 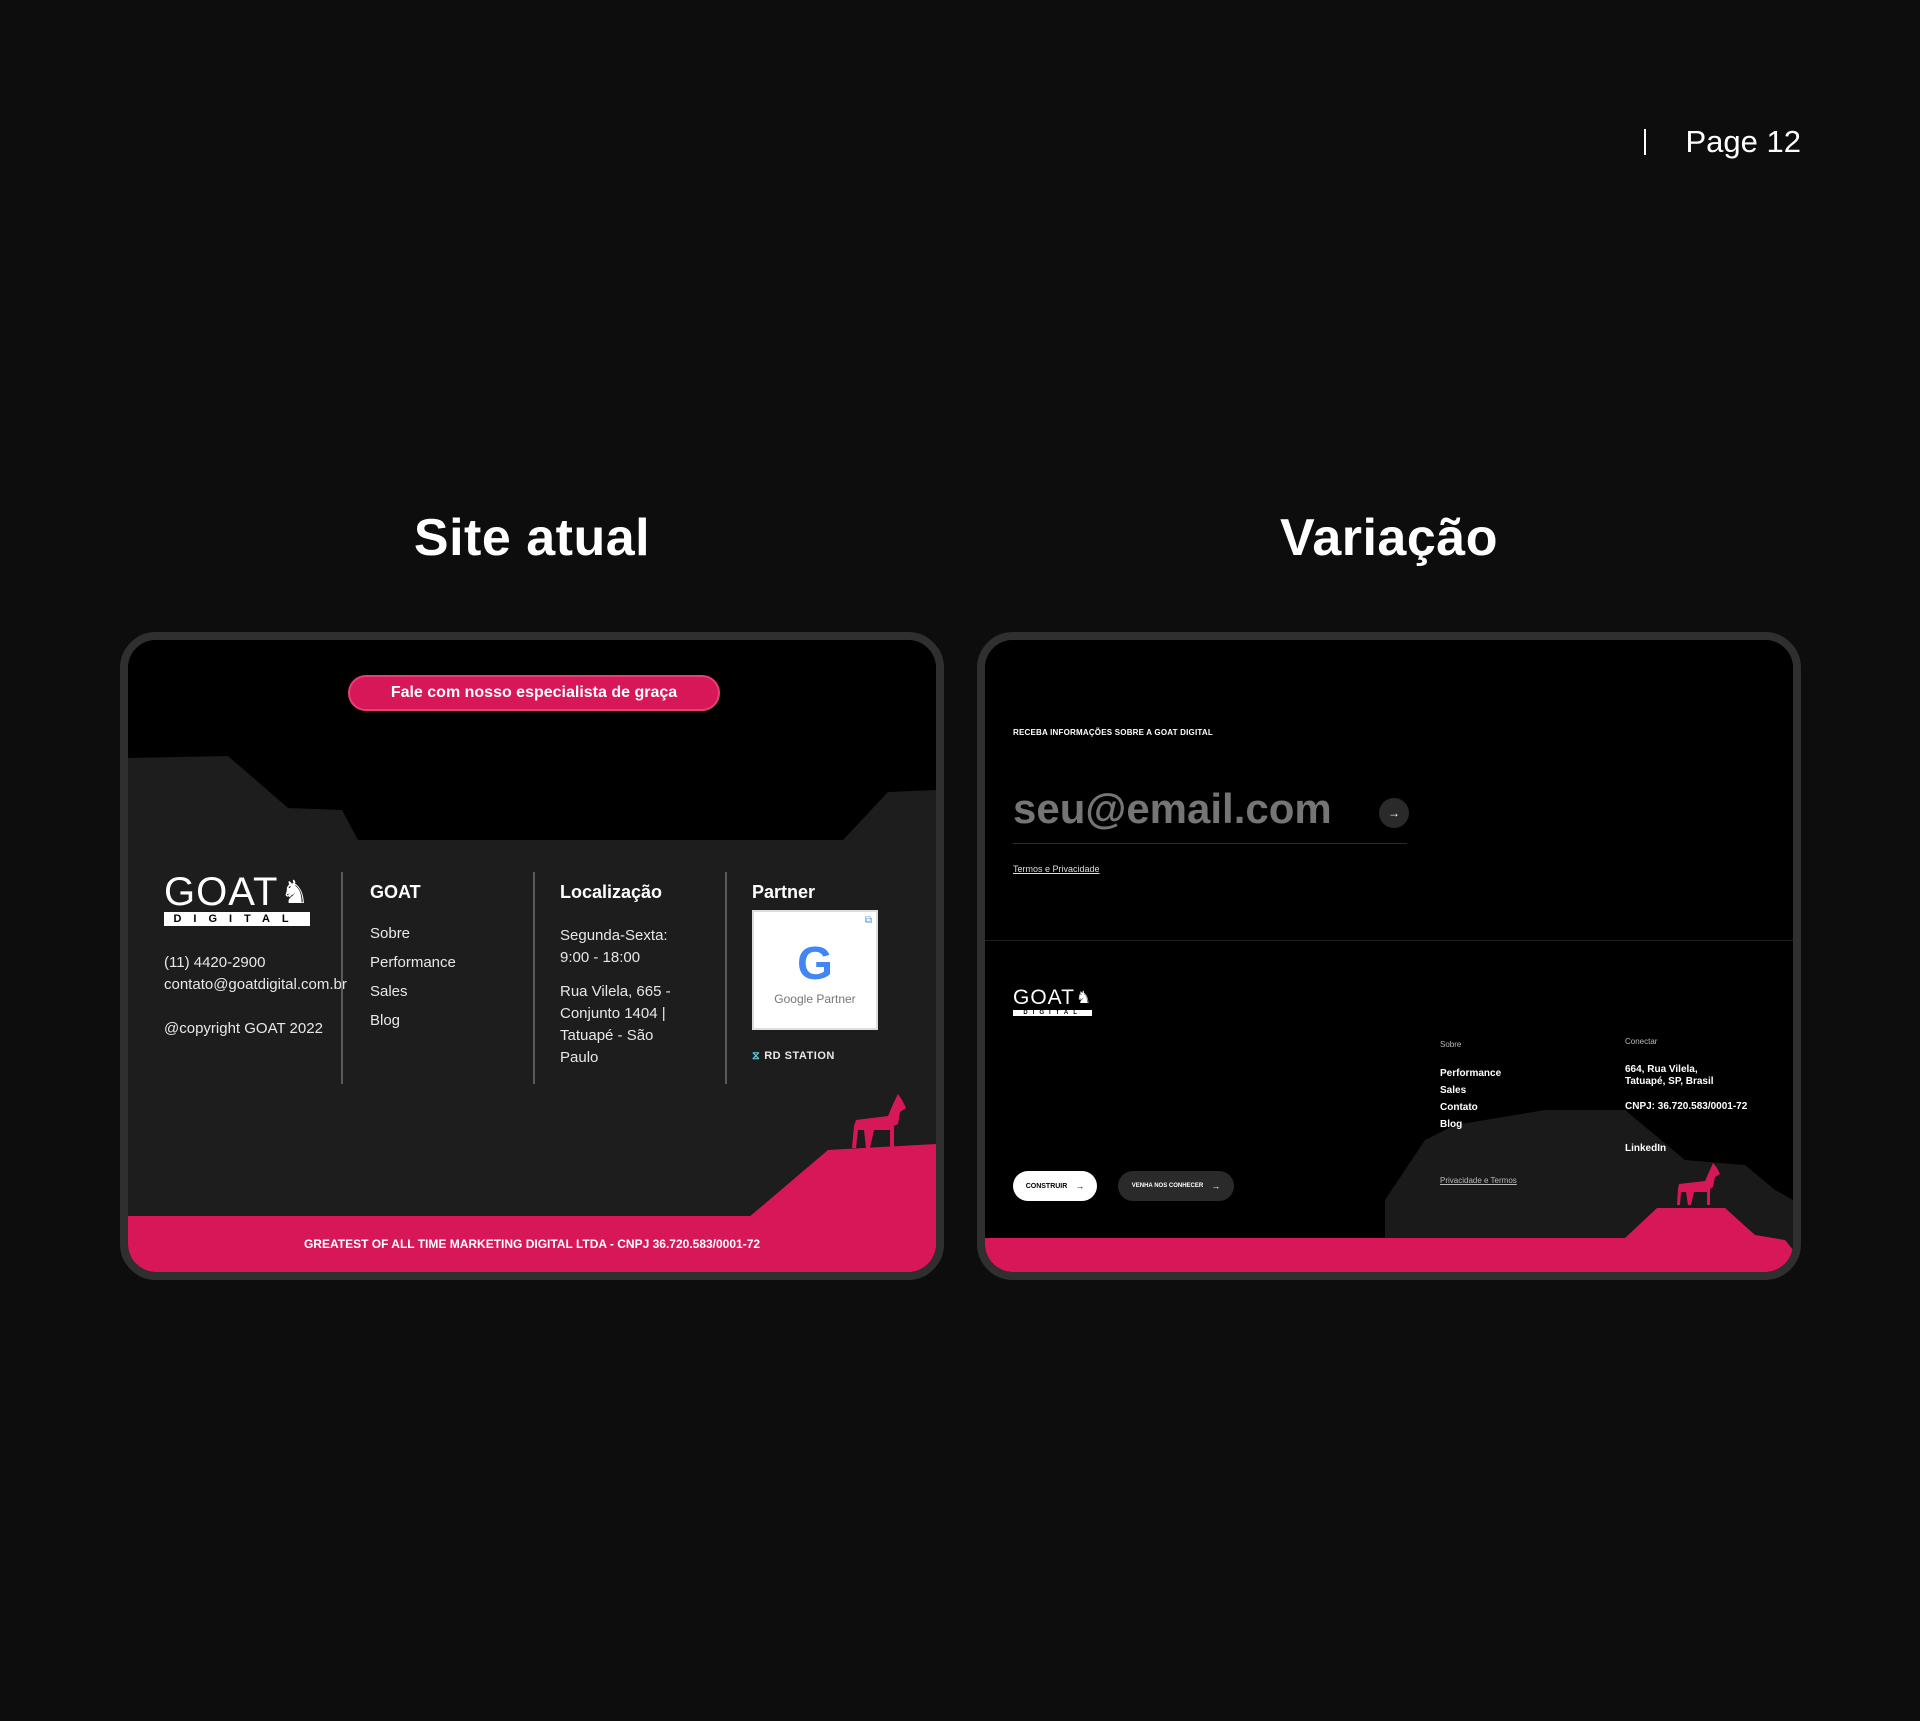 What do you see at coordinates (1686, 1149) in the screenshot?
I see `linkedin-link: LinkedIn` at bounding box center [1686, 1149].